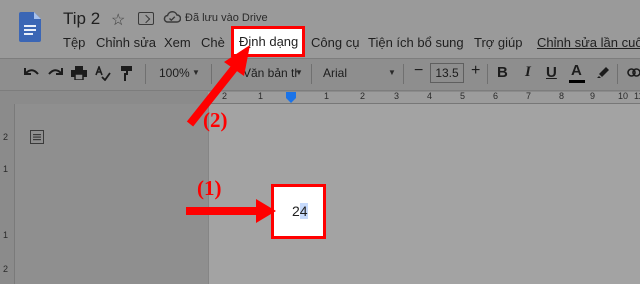 The width and height of the screenshot is (640, 284). Describe the element at coordinates (79, 73) in the screenshot. I see `print-icon` at that location.